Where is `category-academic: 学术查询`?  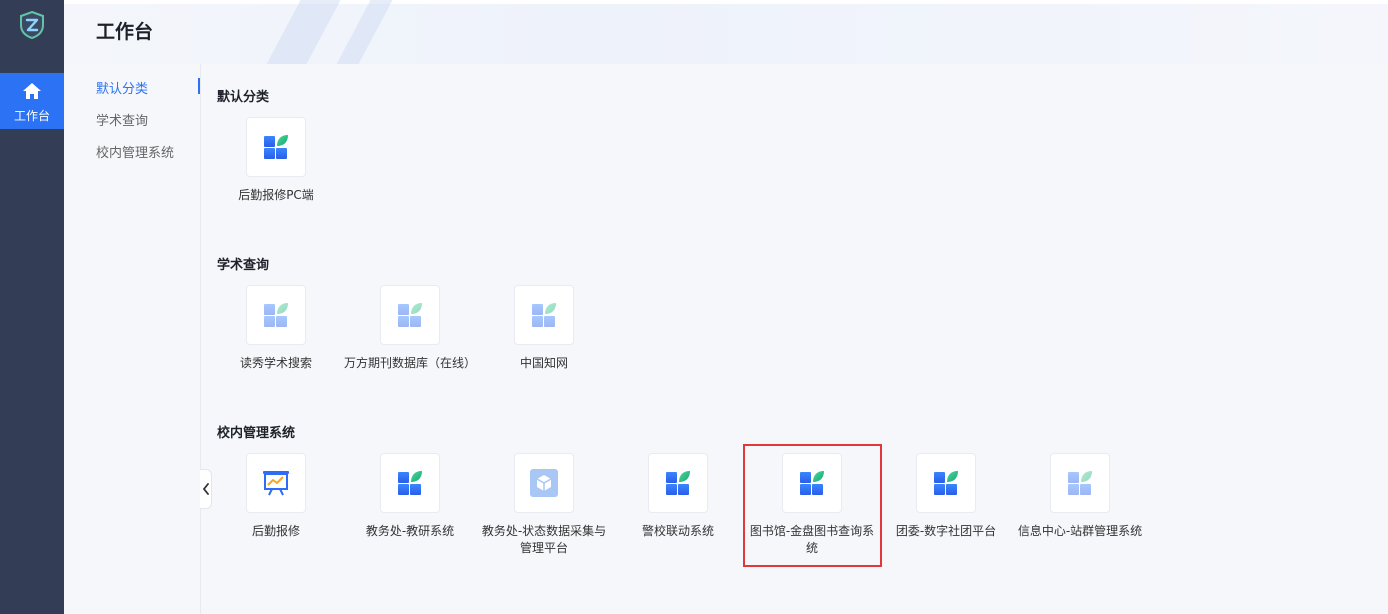 category-academic: 学术查询 is located at coordinates (122, 119).